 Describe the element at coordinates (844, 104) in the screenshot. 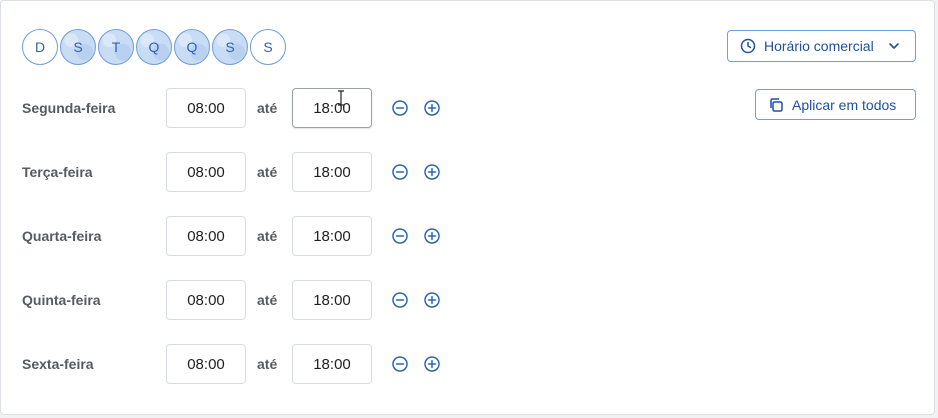

I see `apply-to-all-label: Aplicar em todos` at that location.